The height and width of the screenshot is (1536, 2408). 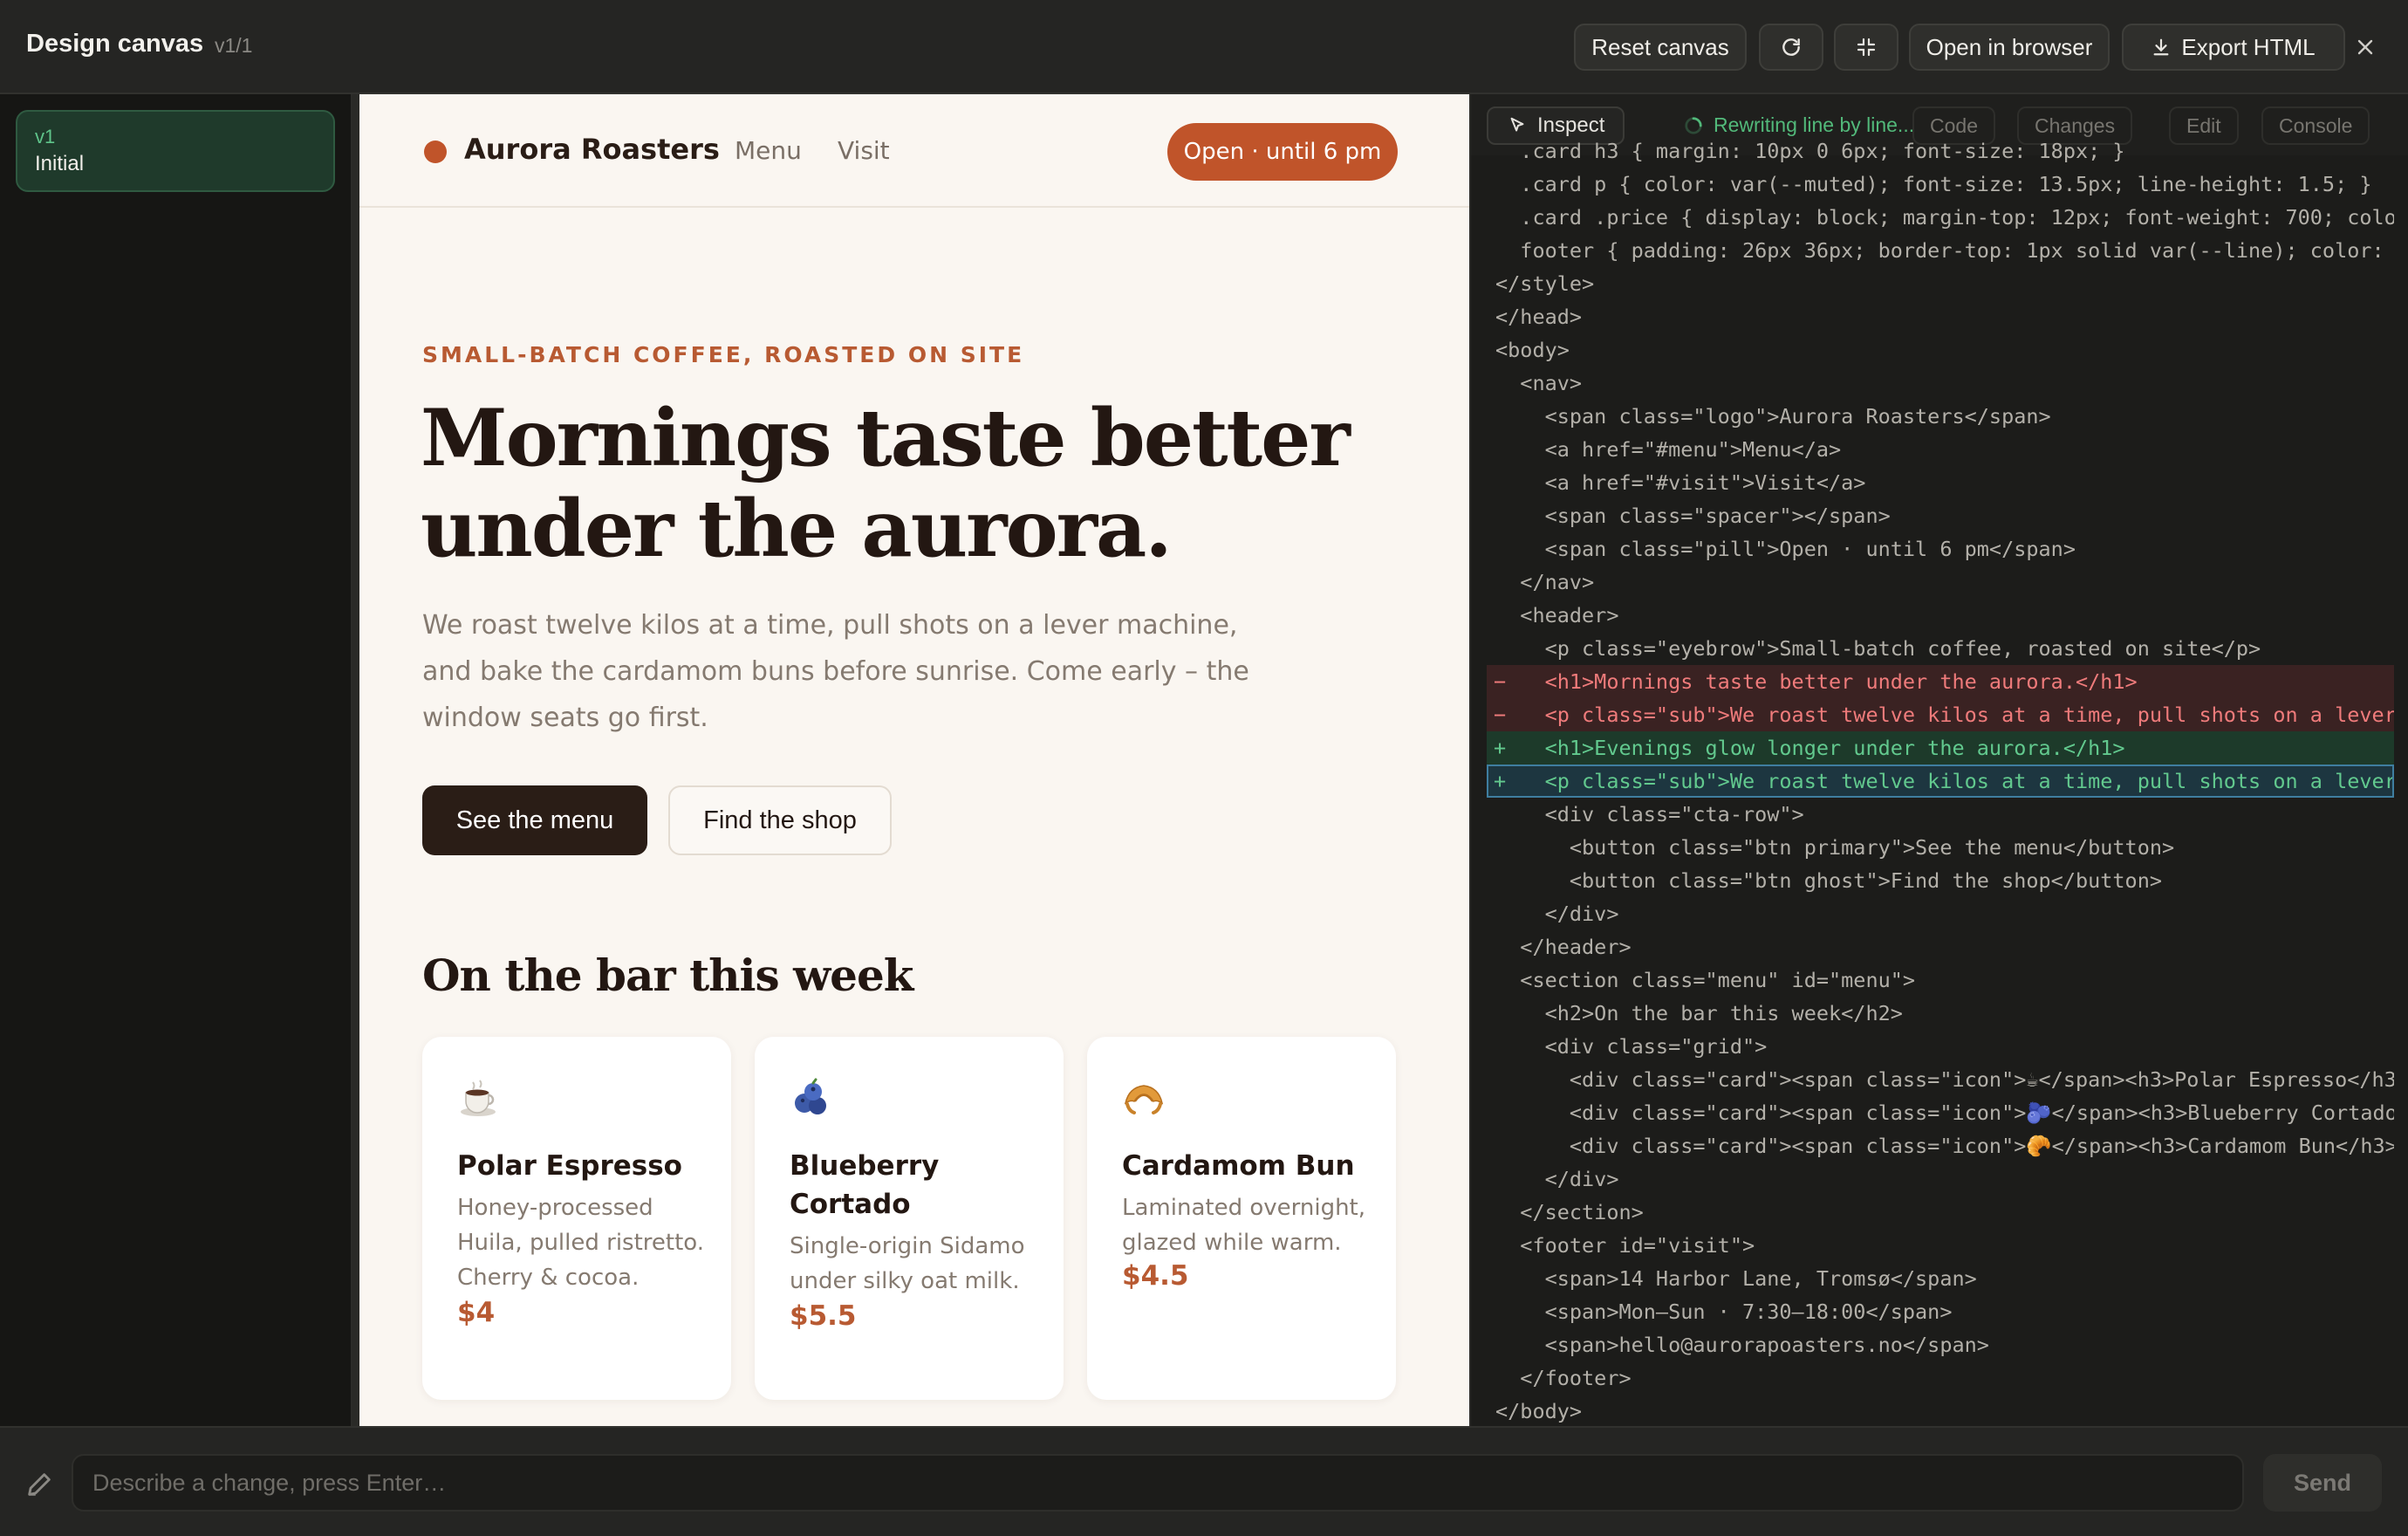 What do you see at coordinates (864, 150) in the screenshot?
I see `nav-link-visit: Visit` at bounding box center [864, 150].